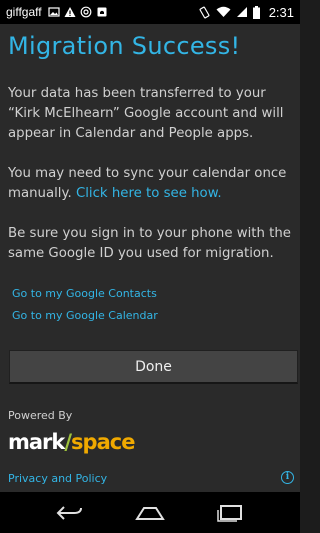  Describe the element at coordinates (204, 12) in the screenshot. I see `vibrate-icon` at that location.